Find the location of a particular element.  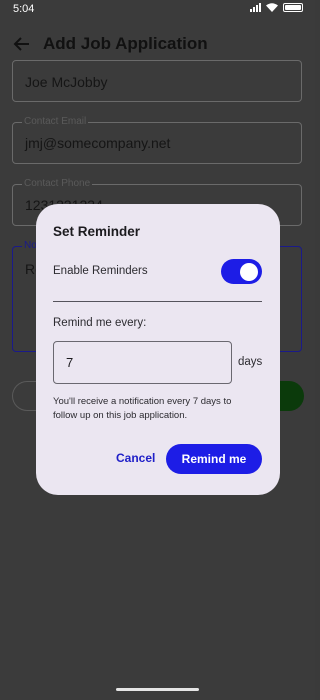

page-title: Add Job Application is located at coordinates (125, 43).